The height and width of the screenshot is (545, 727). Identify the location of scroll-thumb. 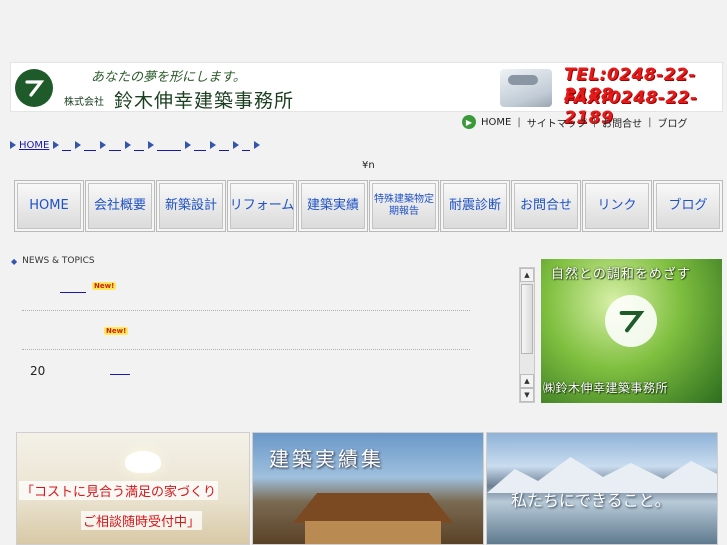
(527, 319).